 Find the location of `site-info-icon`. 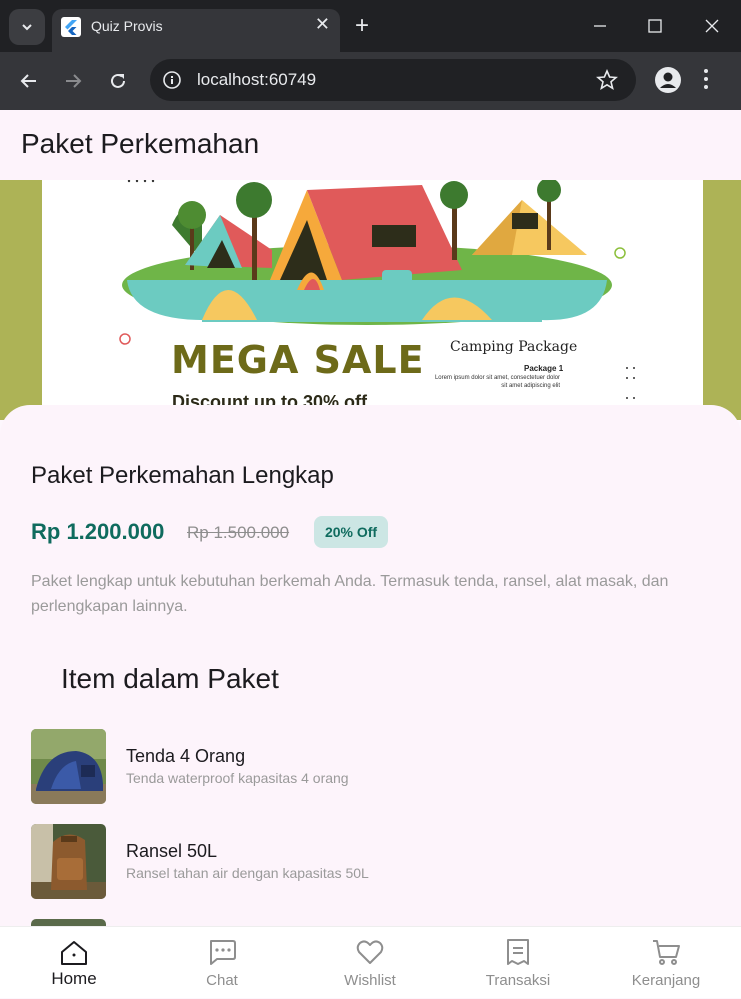

site-info-icon is located at coordinates (172, 80).